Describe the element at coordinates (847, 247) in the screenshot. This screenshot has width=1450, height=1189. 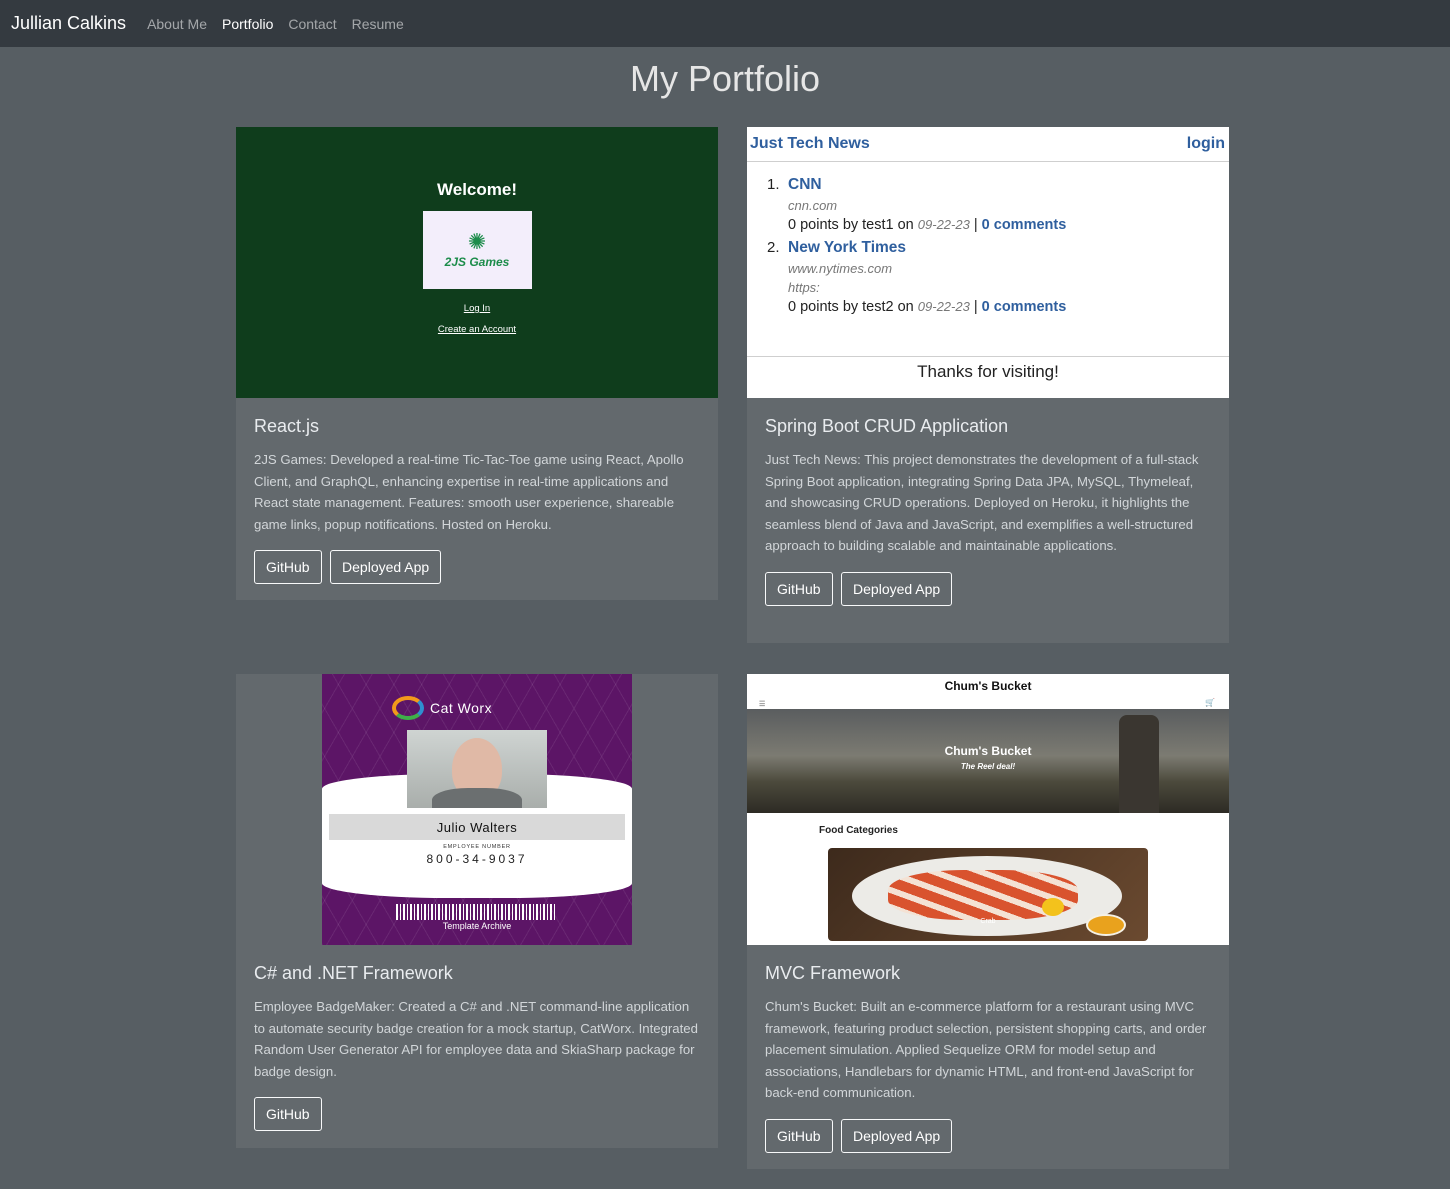
I see `list-item-title: New York Times` at that location.